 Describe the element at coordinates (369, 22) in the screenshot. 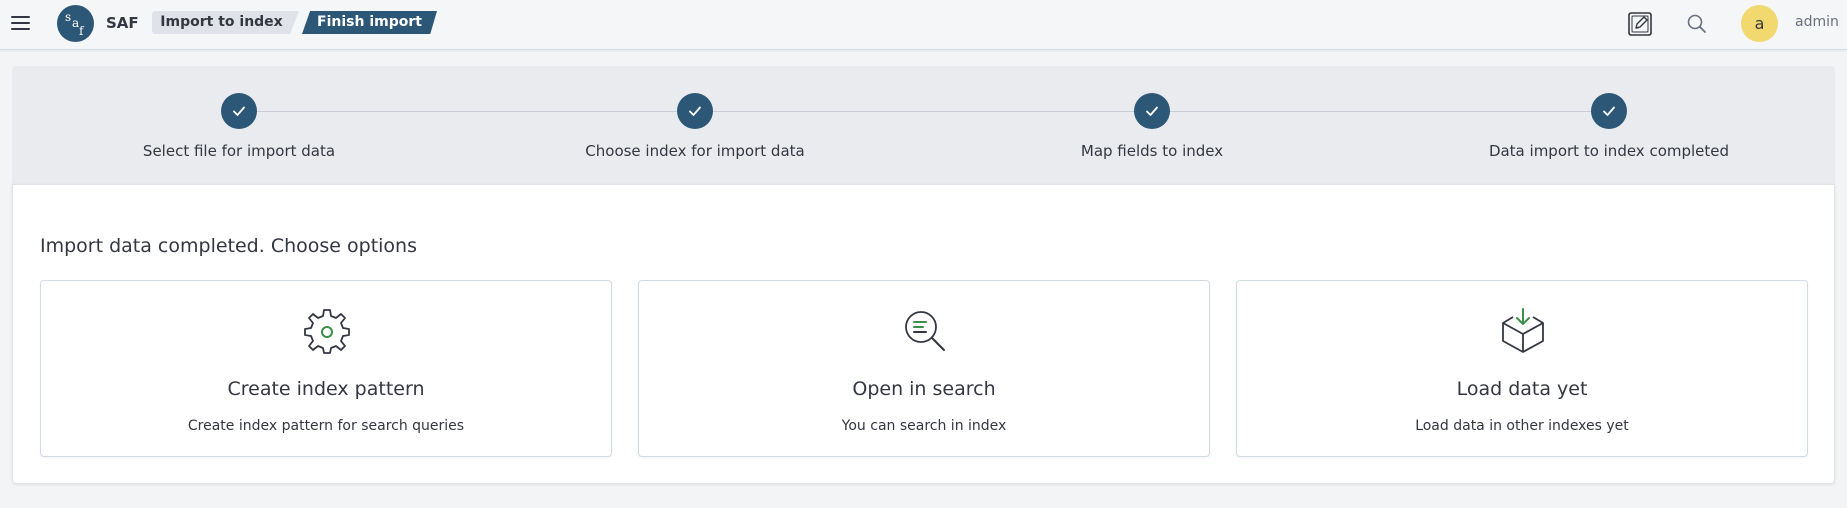

I see `breadcrumb-finish-import: Finish import` at that location.